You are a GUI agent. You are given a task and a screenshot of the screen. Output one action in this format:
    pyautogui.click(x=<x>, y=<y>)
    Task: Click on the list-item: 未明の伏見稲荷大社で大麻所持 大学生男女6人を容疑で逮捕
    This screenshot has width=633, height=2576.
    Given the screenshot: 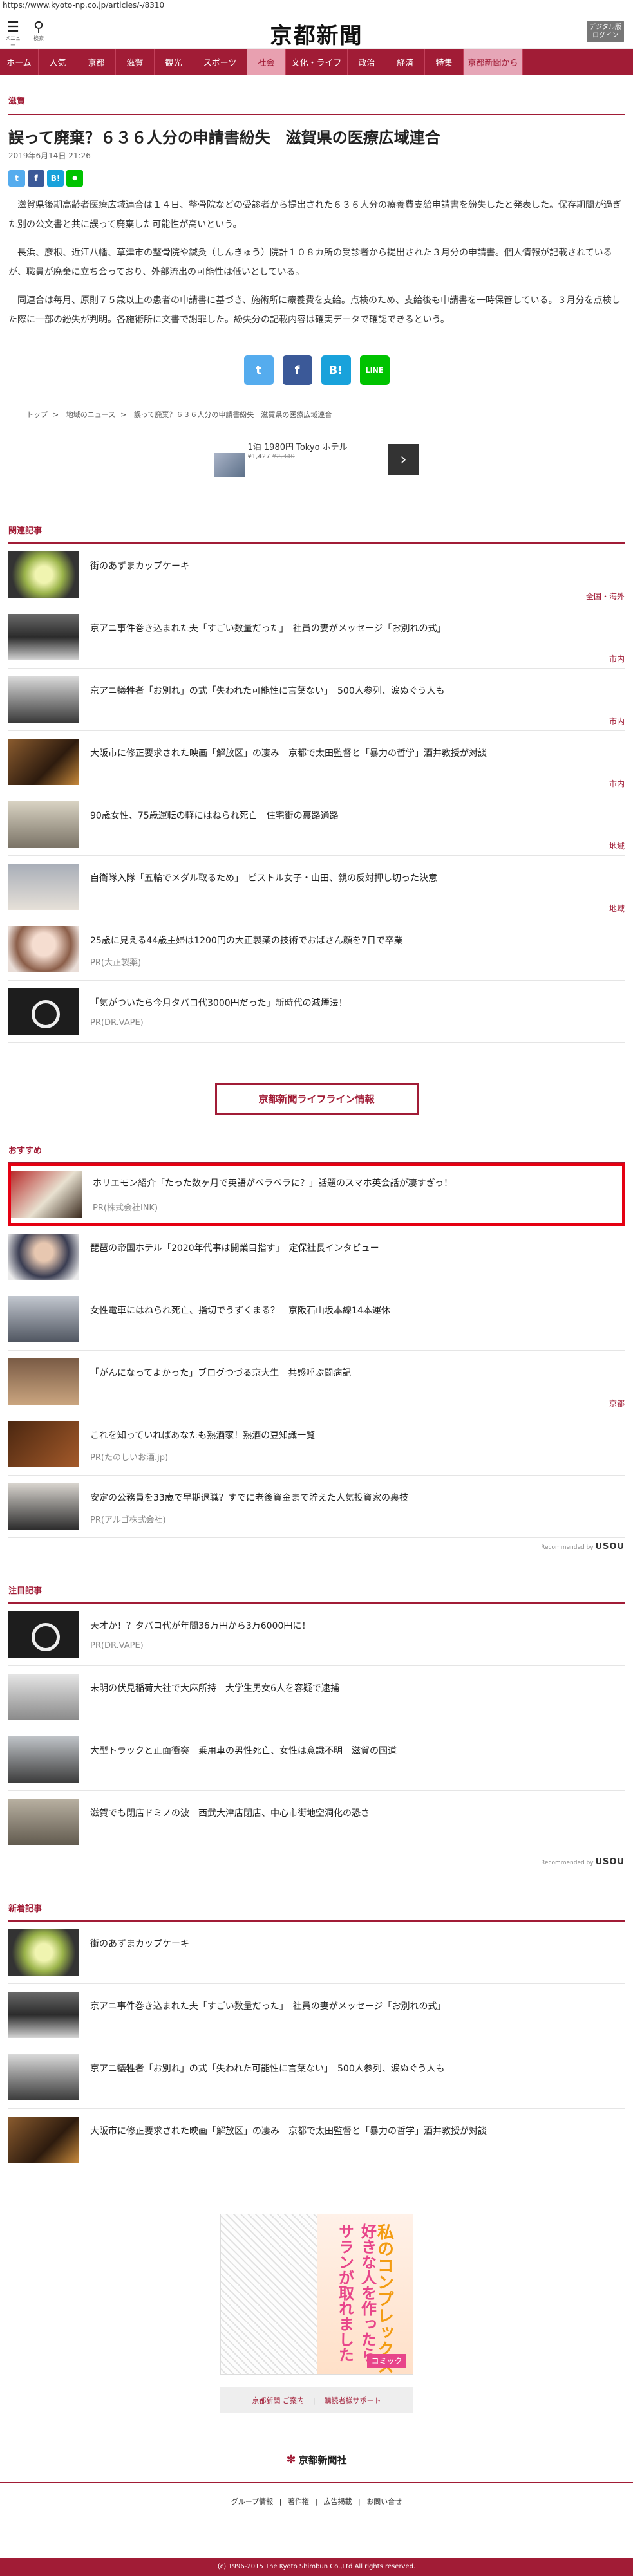 What is the action you would take?
    pyautogui.click(x=316, y=1697)
    